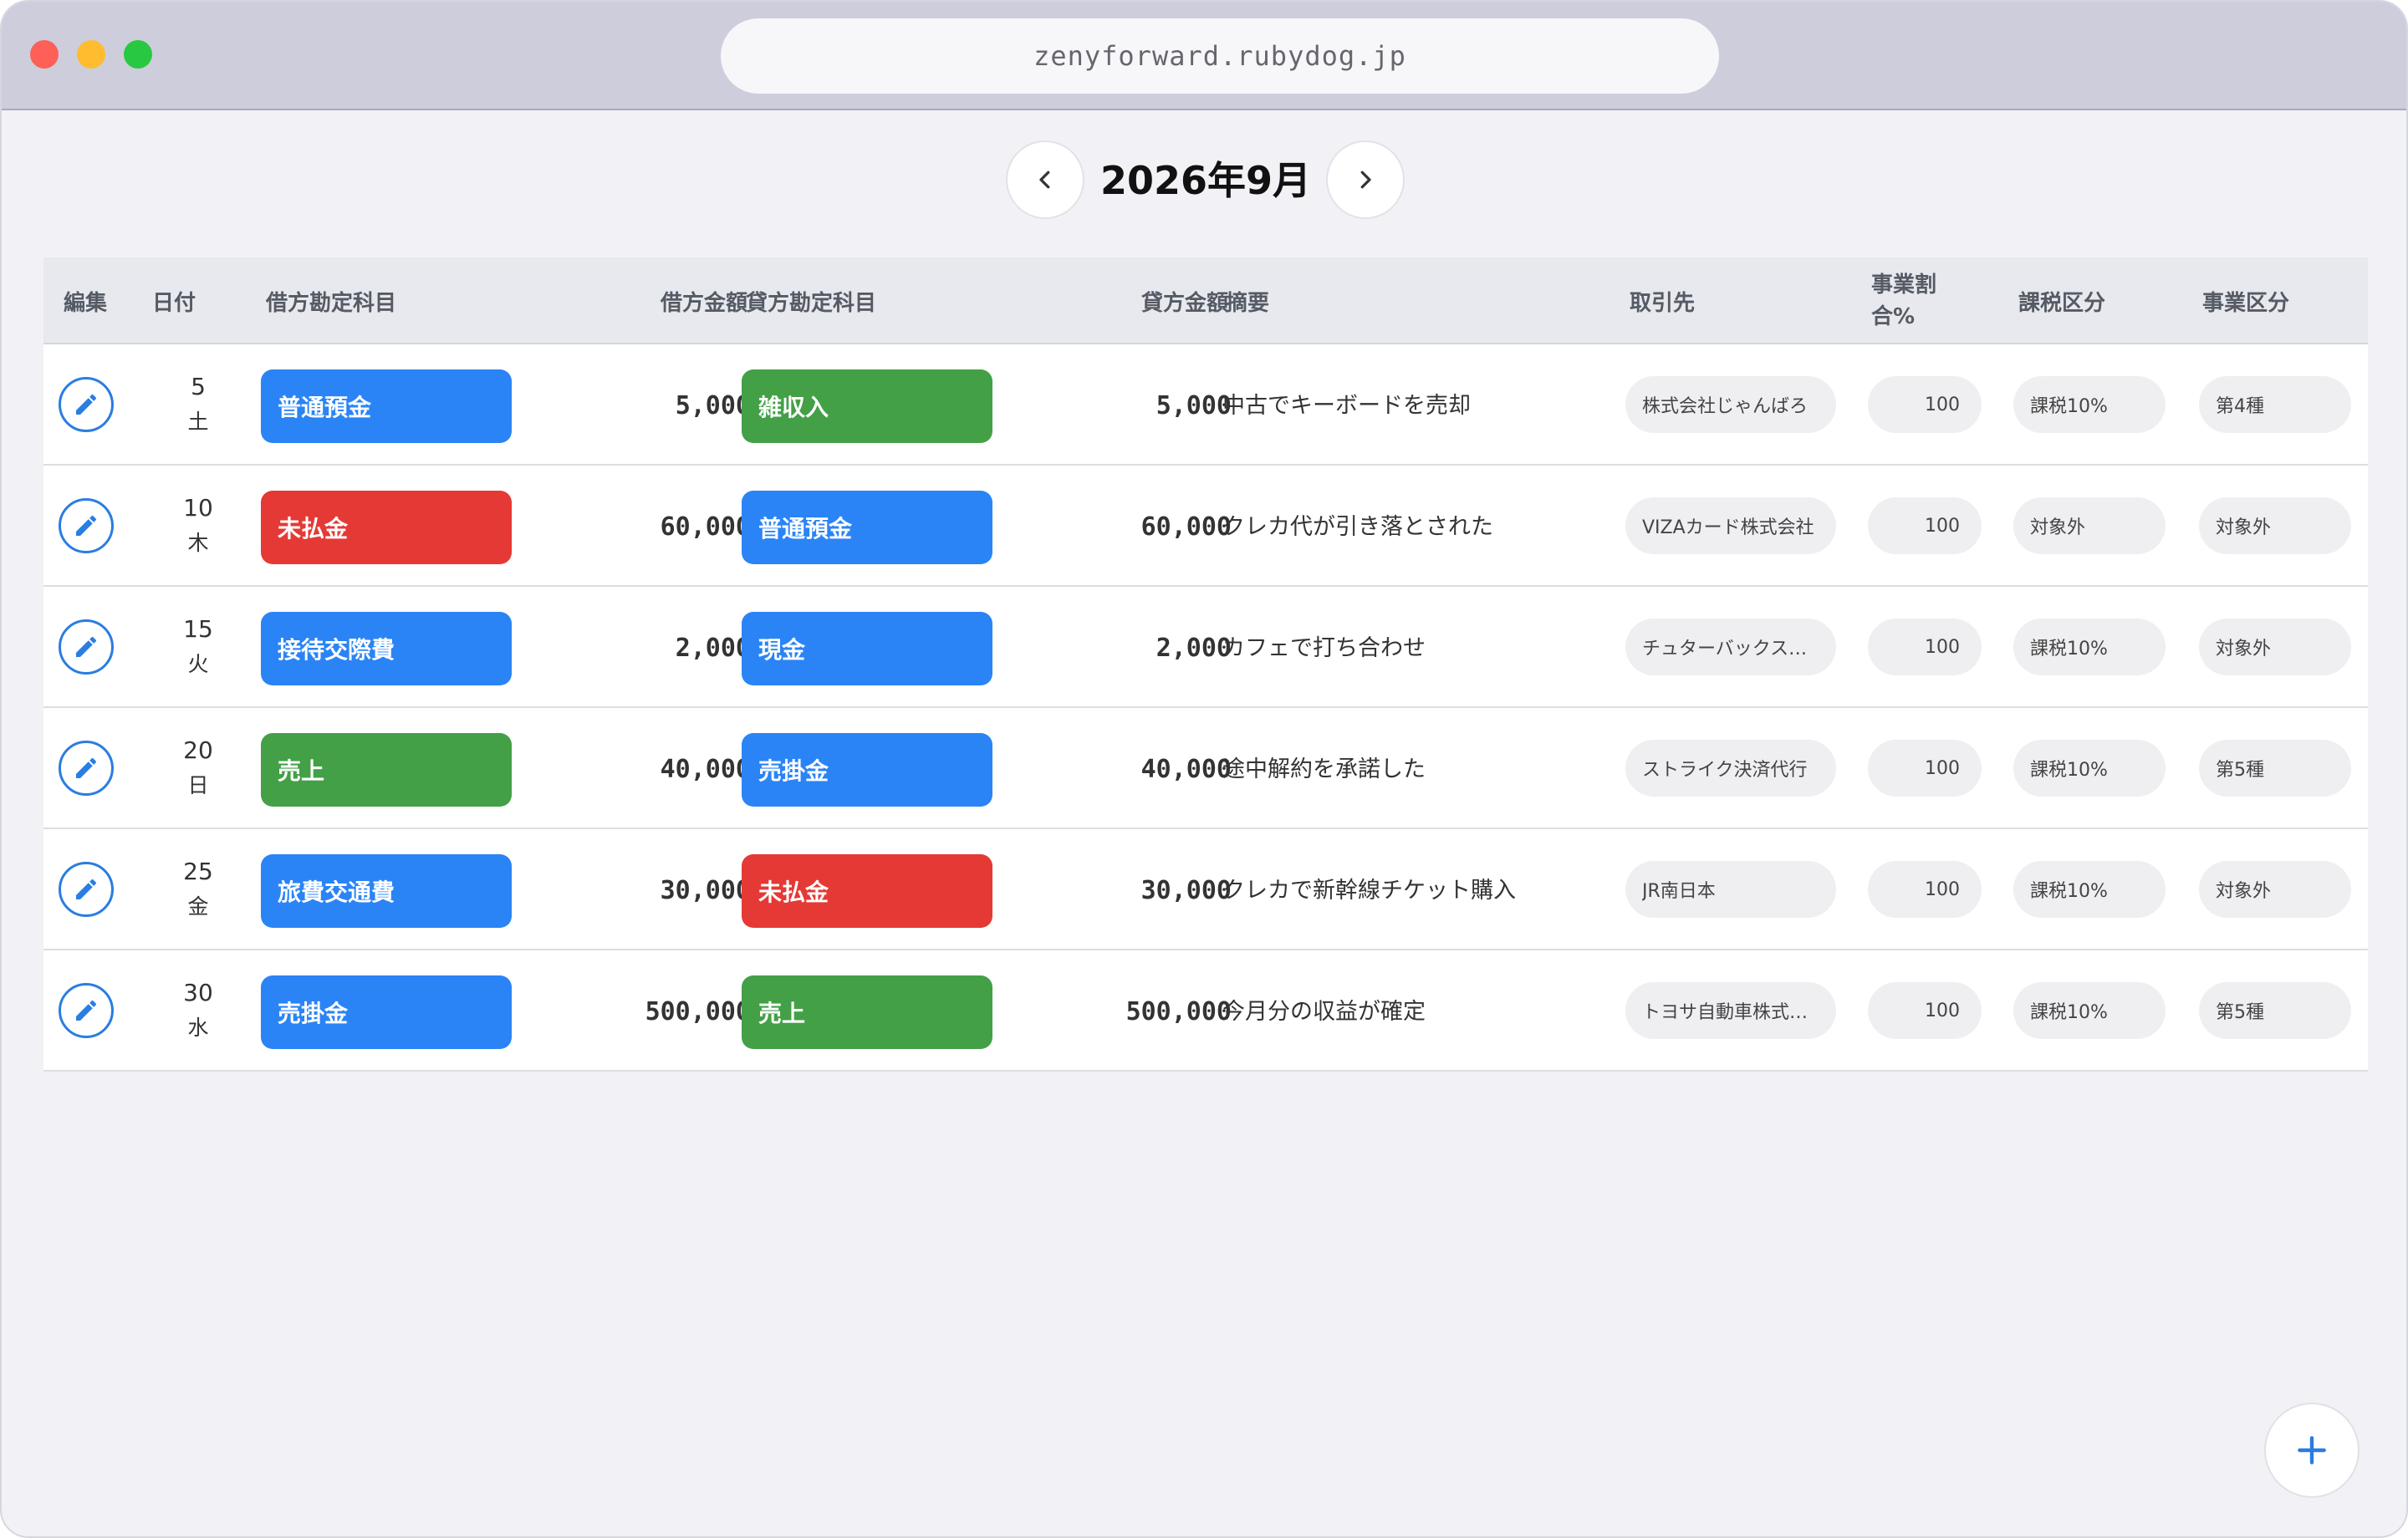 The image size is (2408, 1538). I want to click on entry-date: 20 日, so click(199, 768).